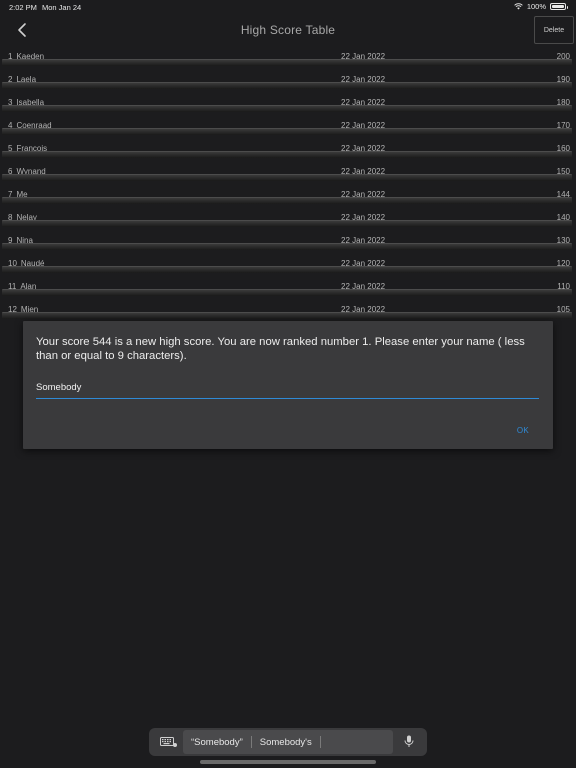 This screenshot has width=576, height=768. I want to click on row-name-cell: 5 Francois, so click(27, 148).